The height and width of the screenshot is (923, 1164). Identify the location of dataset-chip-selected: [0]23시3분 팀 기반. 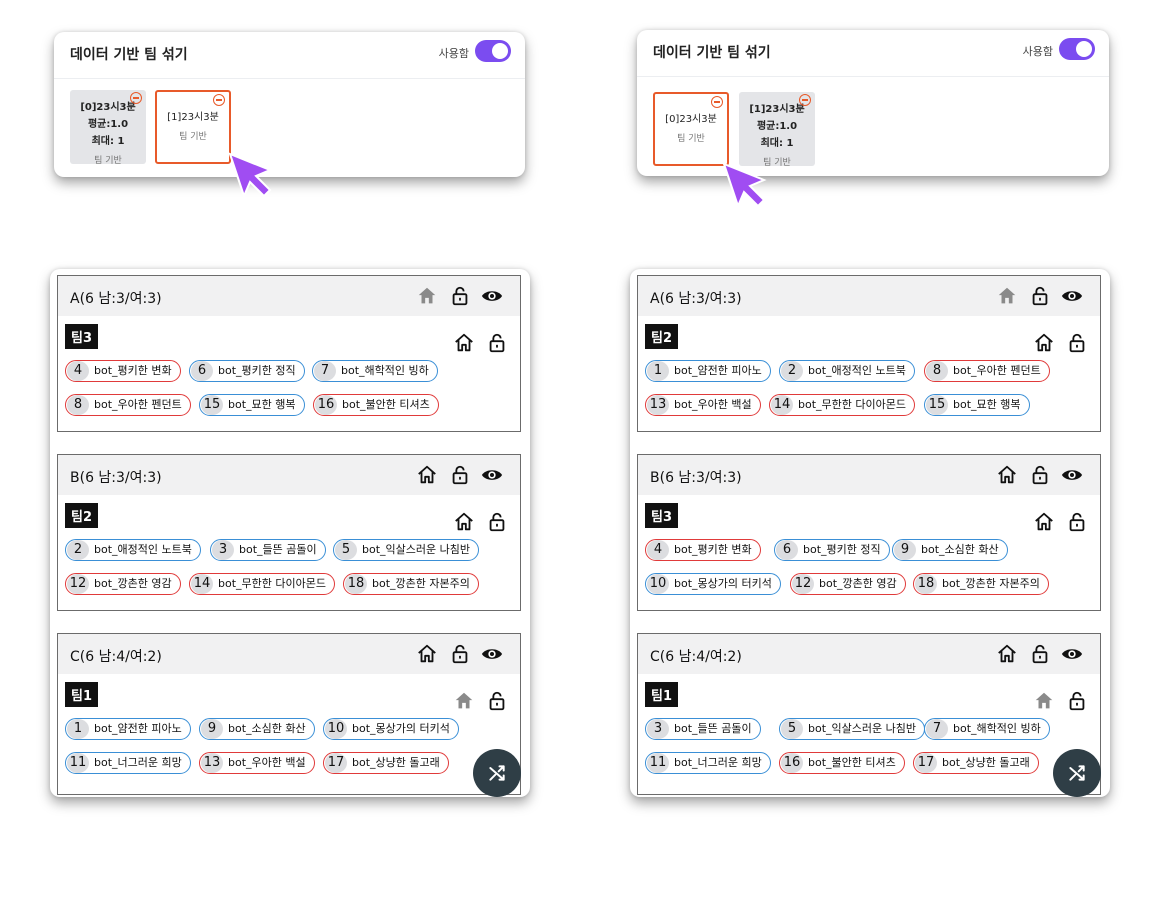
(691, 129).